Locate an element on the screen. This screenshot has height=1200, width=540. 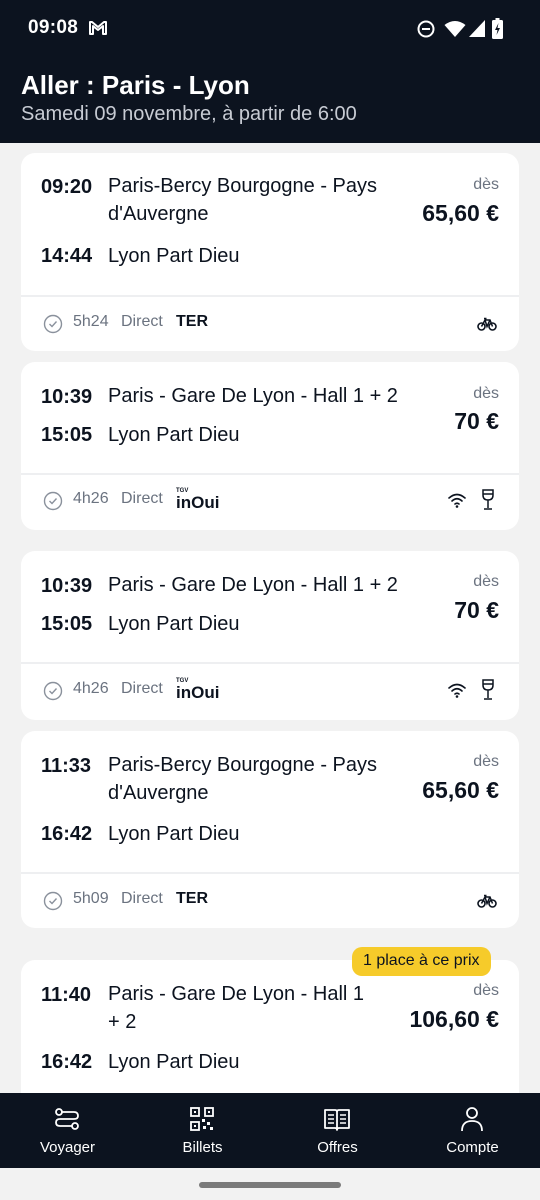
departure-time: 11:40 is located at coordinates (66, 995).